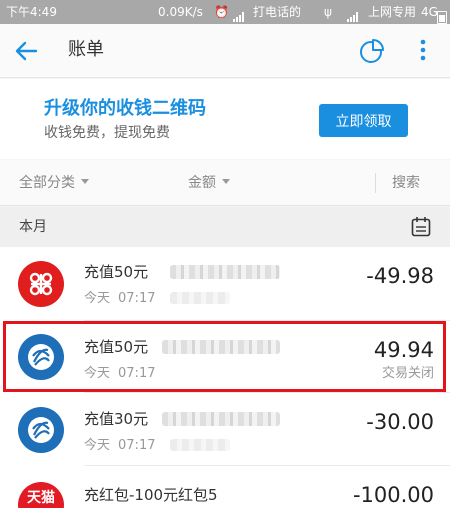 The width and height of the screenshot is (450, 508). What do you see at coordinates (400, 422) in the screenshot?
I see `transaction-amount: -30.00` at bounding box center [400, 422].